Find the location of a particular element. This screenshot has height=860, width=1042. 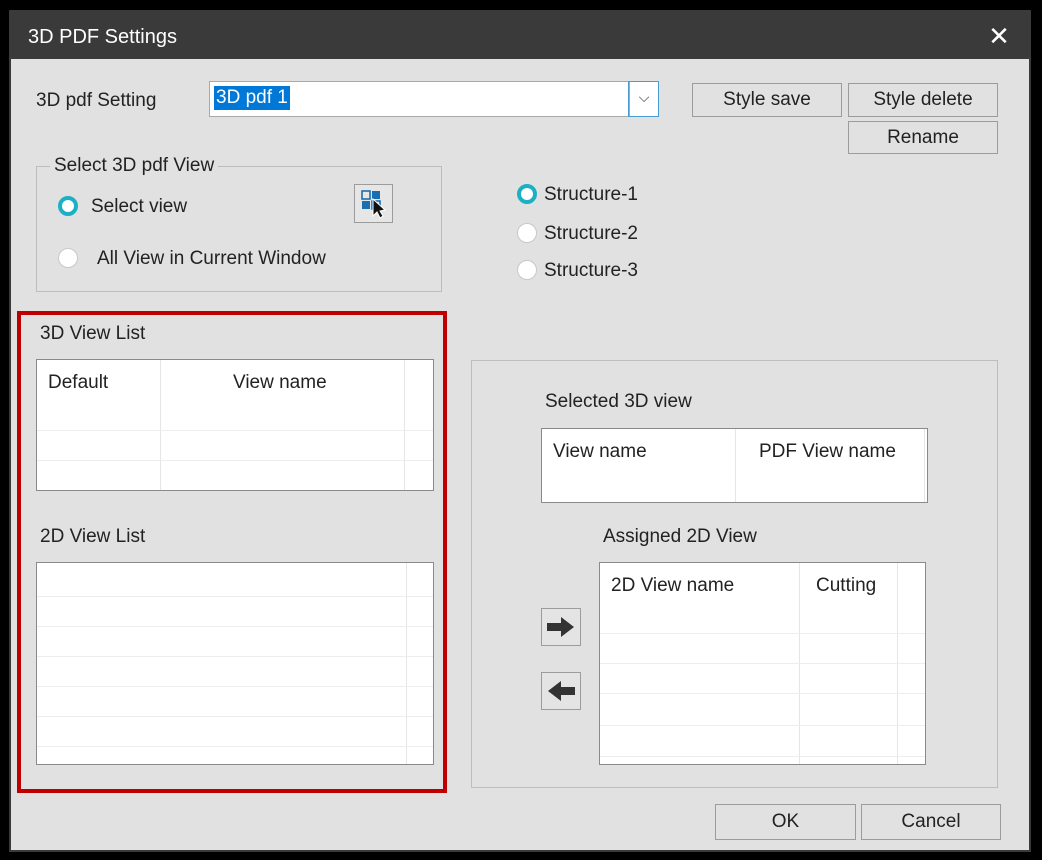

unassign-button is located at coordinates (561, 691).